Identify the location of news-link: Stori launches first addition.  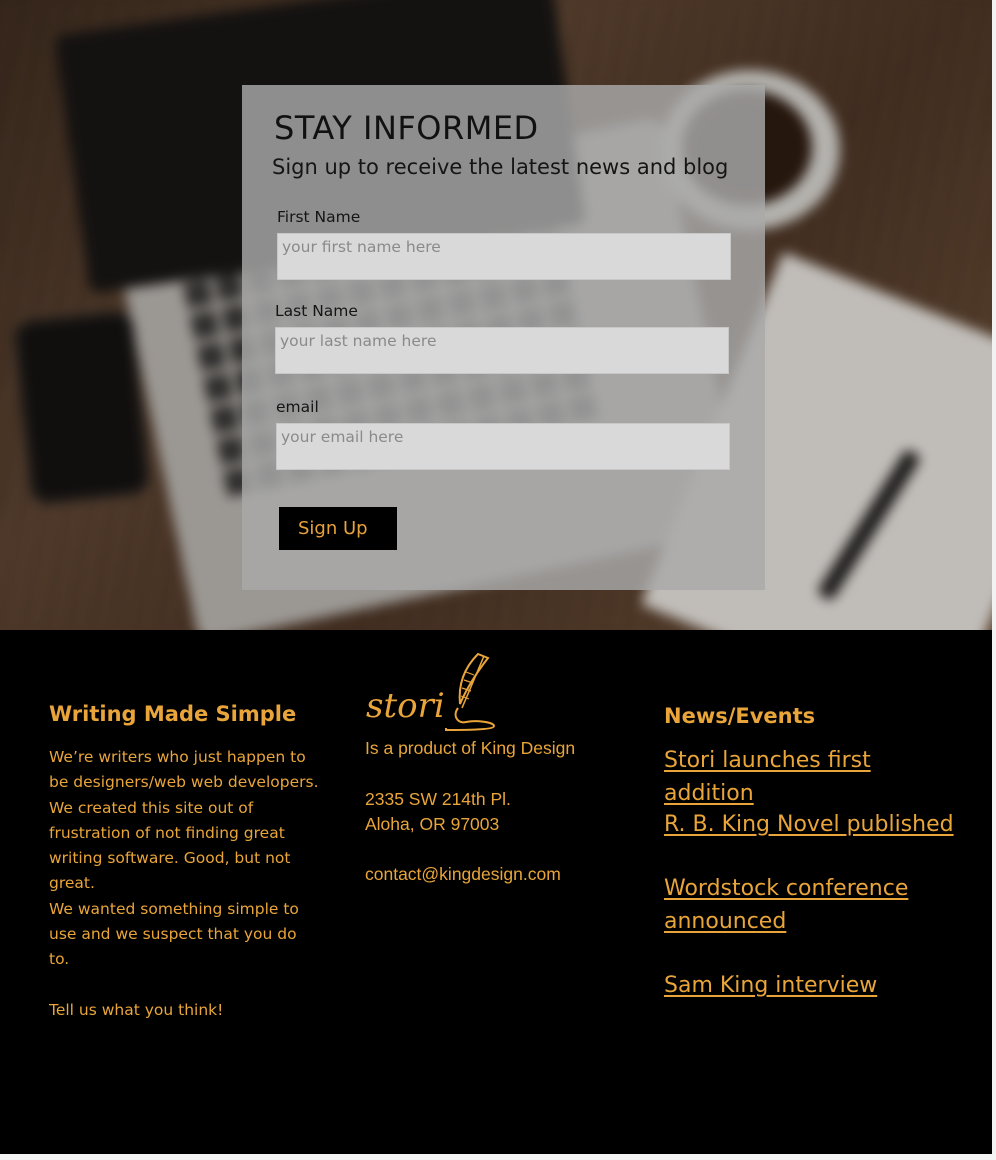
(814, 777).